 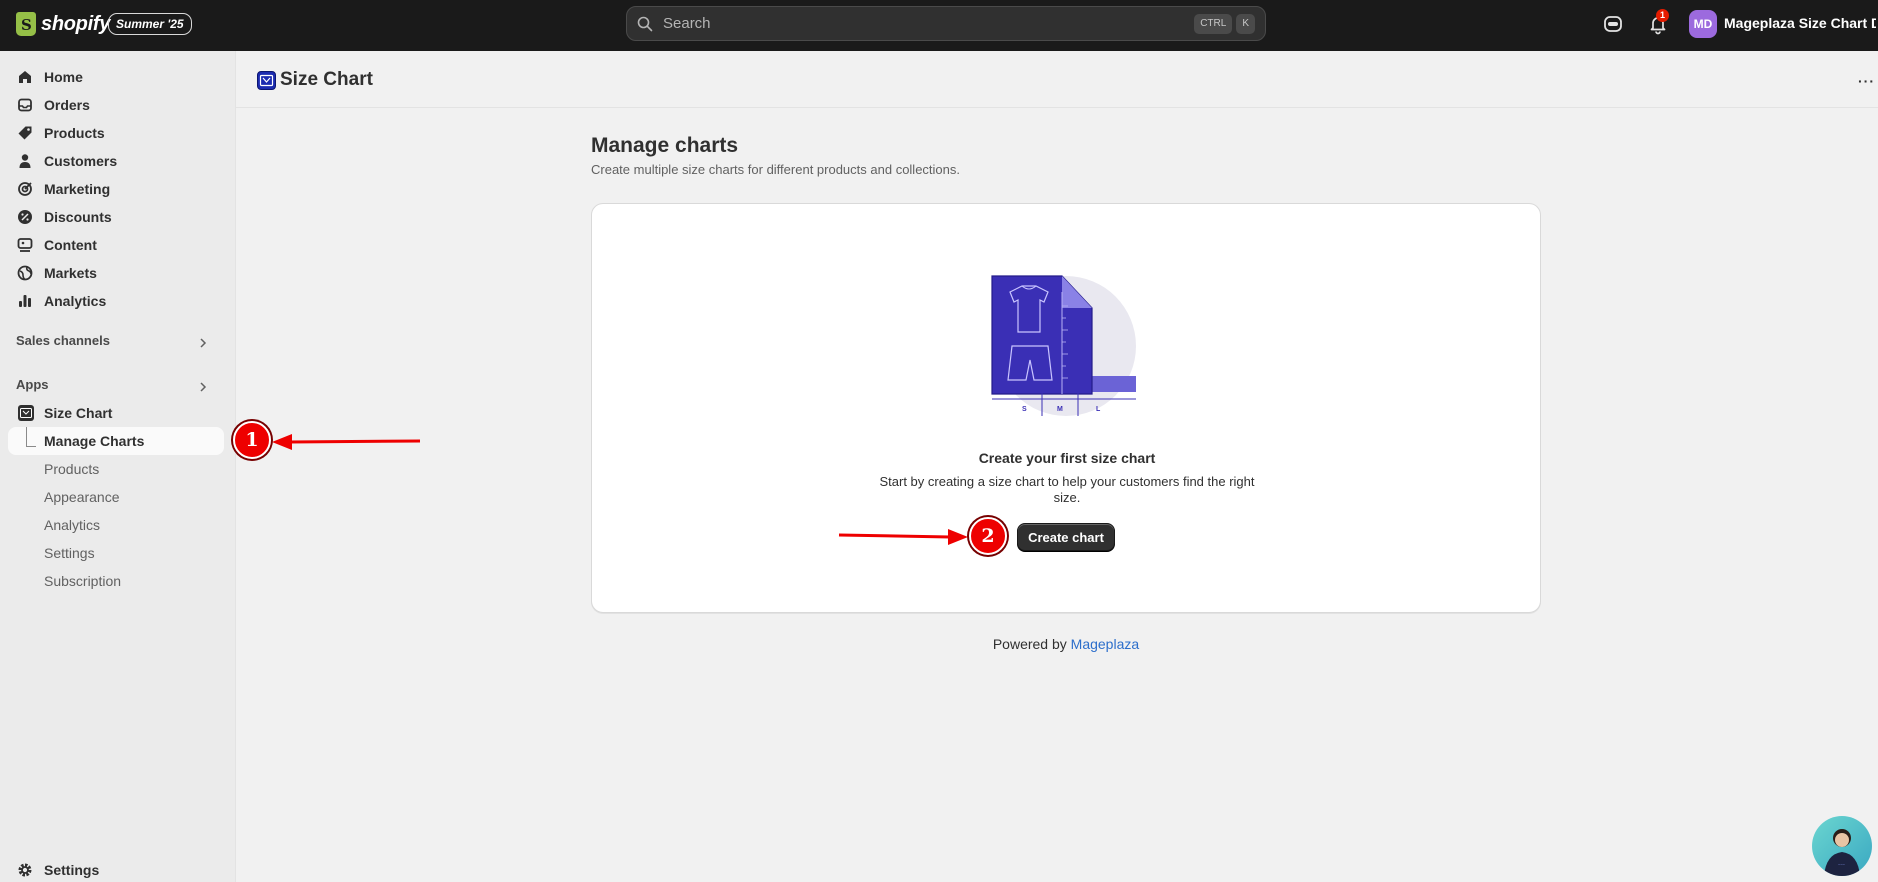 What do you see at coordinates (1842, 852) in the screenshot?
I see `support-agent-icon: ~~~` at bounding box center [1842, 852].